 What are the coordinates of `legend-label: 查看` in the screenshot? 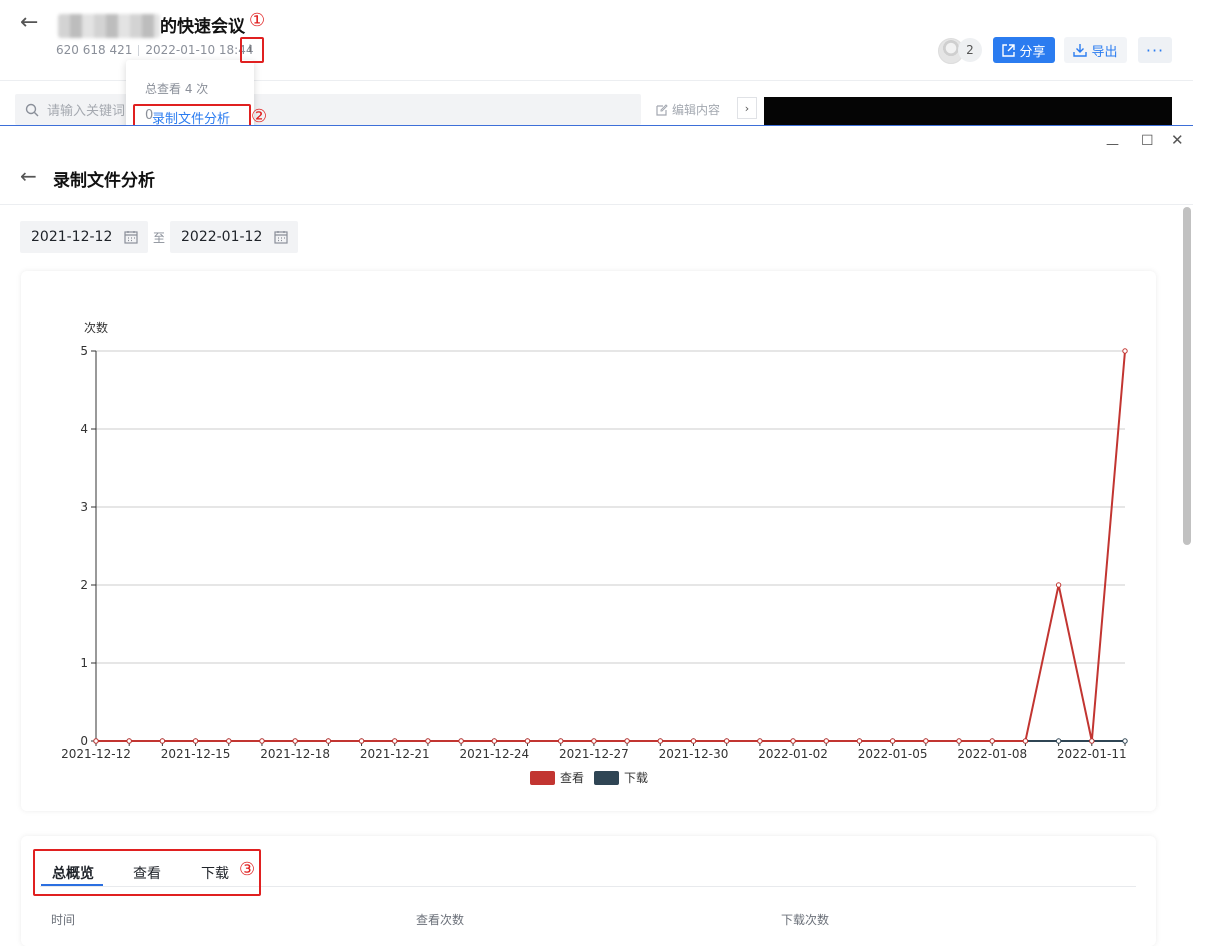 It's located at (572, 778).